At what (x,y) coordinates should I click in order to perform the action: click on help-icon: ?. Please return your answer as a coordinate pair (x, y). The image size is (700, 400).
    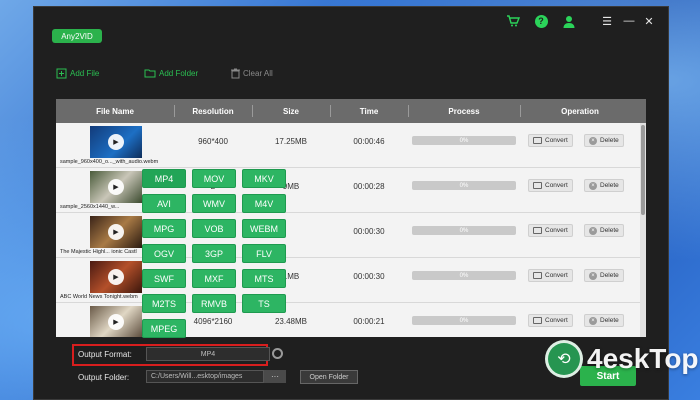
    Looking at the image, I should click on (541, 21).